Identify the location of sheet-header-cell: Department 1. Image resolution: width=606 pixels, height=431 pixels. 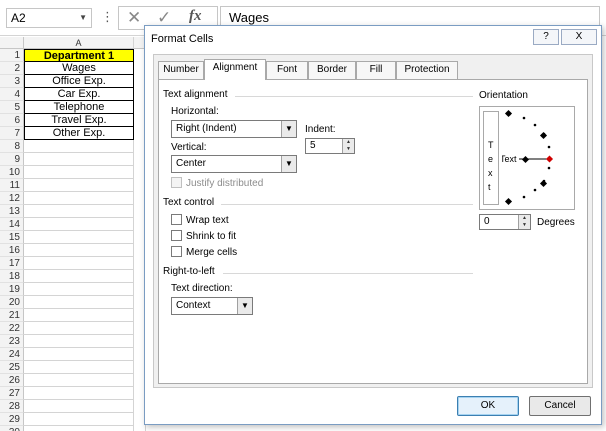
(79, 55).